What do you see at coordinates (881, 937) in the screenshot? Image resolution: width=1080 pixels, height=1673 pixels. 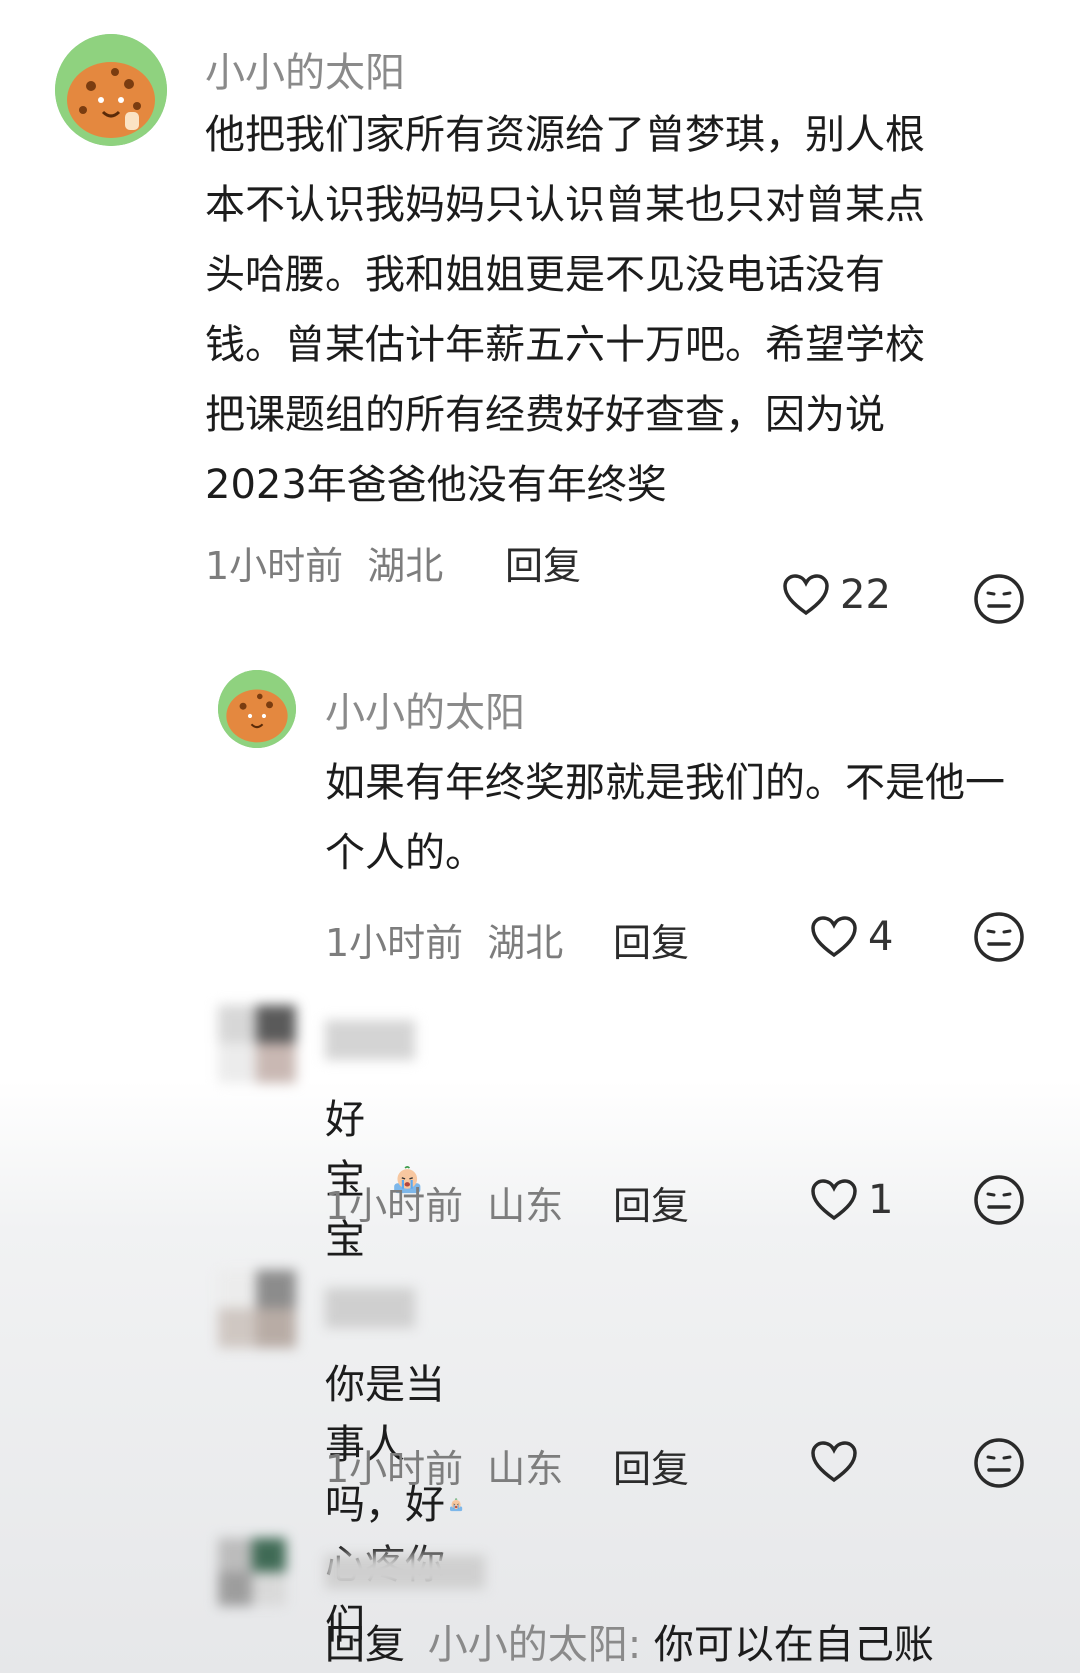 I see `like-count: 4` at bounding box center [881, 937].